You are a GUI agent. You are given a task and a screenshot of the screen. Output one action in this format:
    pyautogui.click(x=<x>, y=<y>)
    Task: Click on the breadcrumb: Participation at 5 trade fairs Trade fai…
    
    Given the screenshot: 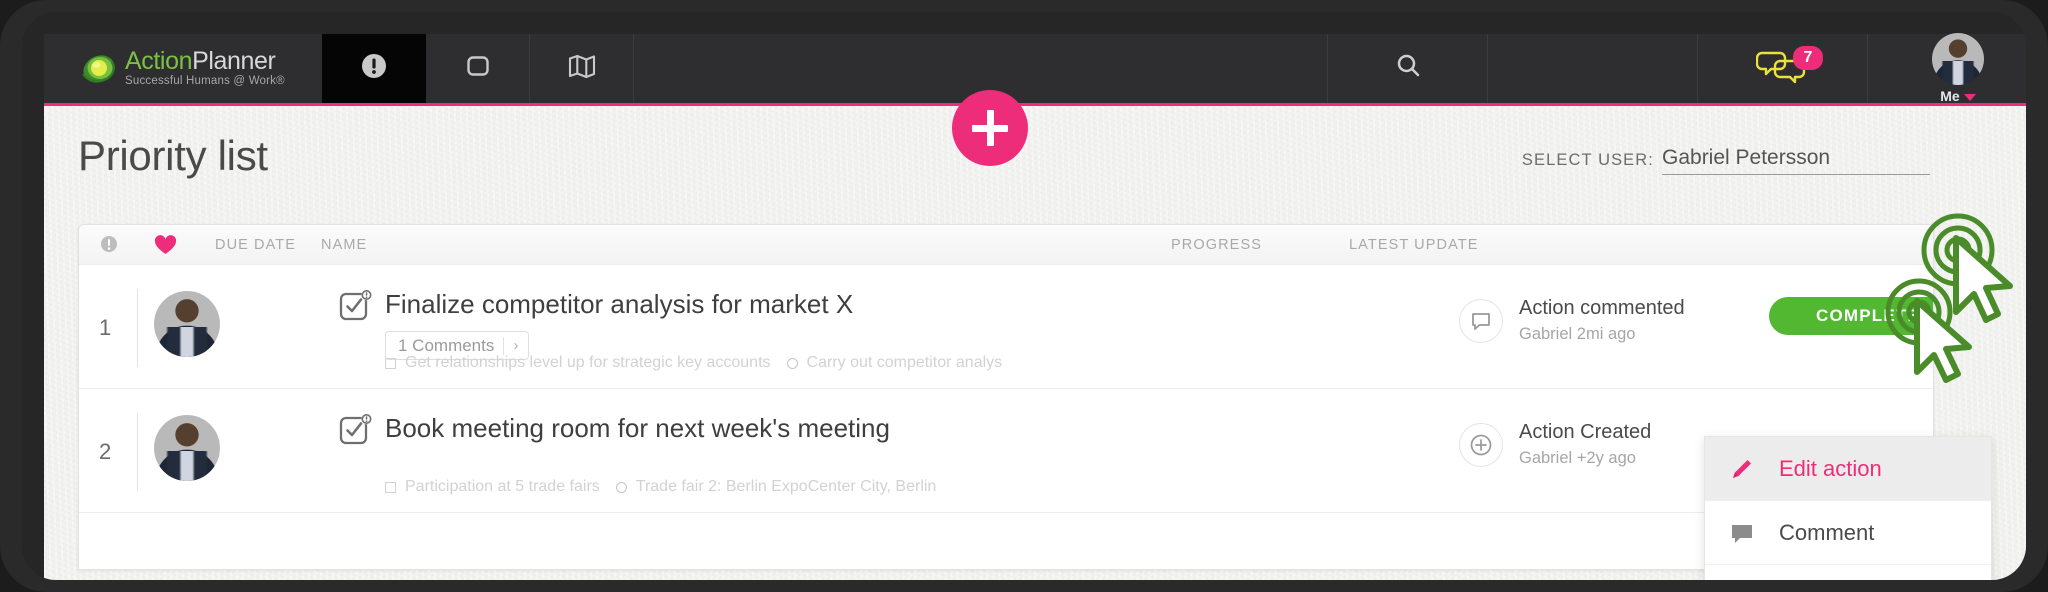 What is the action you would take?
    pyautogui.click(x=660, y=487)
    